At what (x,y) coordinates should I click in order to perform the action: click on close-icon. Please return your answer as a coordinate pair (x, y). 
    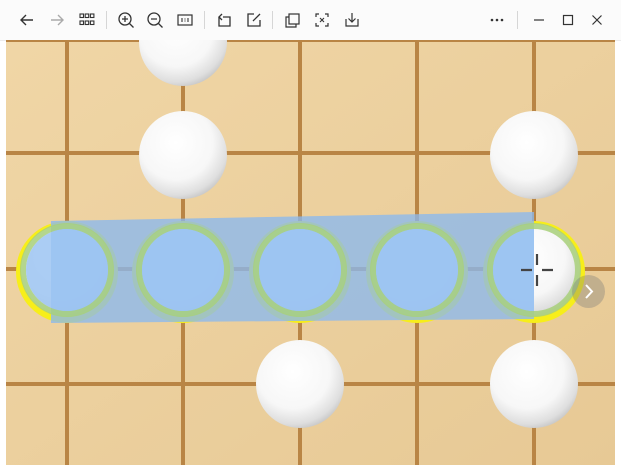
    Looking at the image, I should click on (597, 20).